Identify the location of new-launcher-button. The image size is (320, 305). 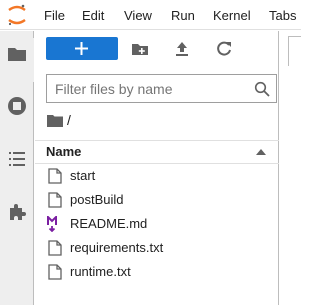
(82, 48).